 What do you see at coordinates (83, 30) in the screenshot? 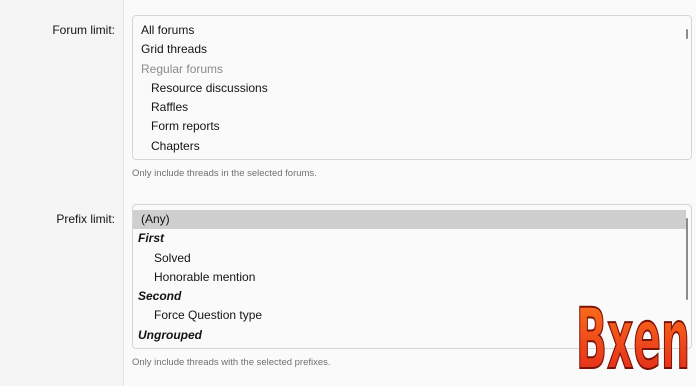
I see `forum-limit-label: Forum limit:` at bounding box center [83, 30].